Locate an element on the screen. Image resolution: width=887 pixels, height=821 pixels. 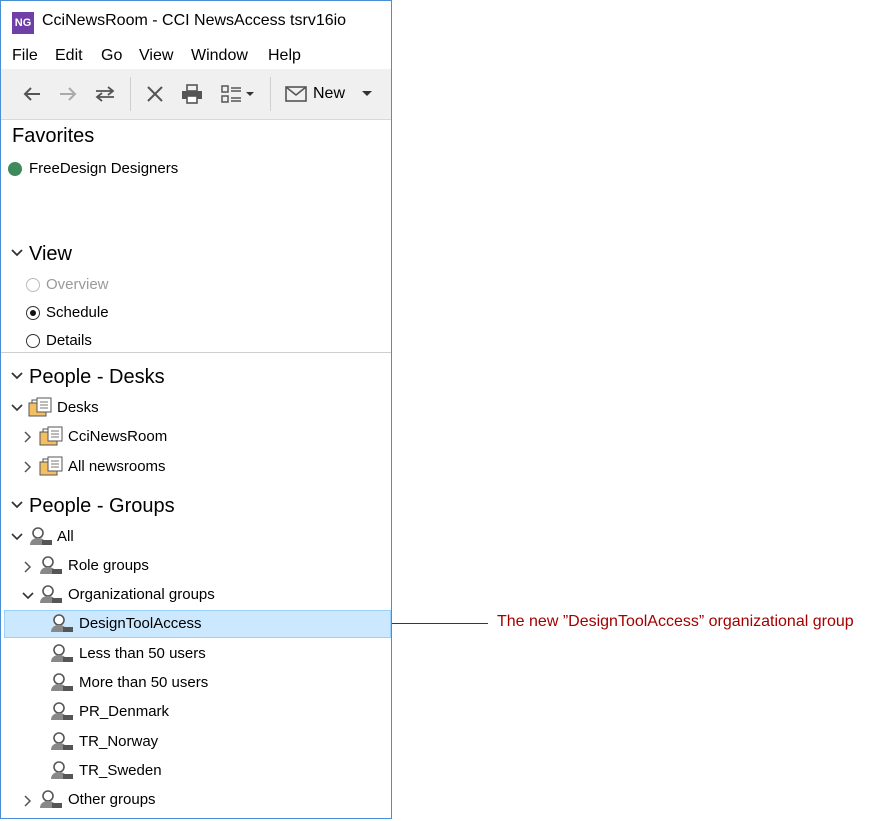
section-divider is located at coordinates (196, 352).